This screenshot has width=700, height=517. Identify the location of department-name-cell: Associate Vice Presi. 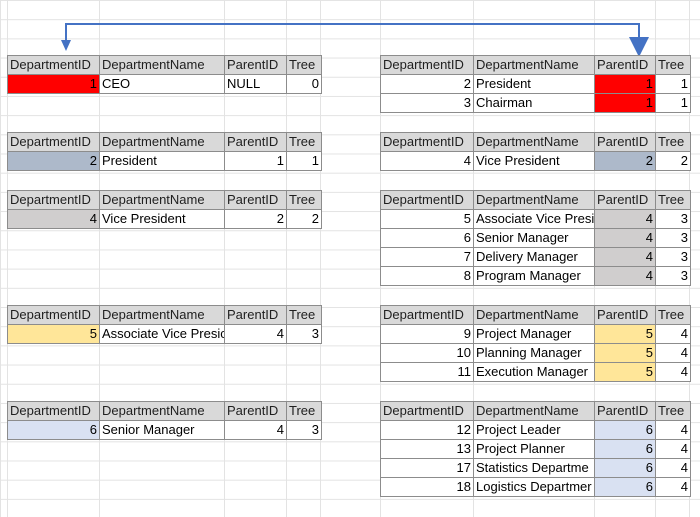
(534, 219).